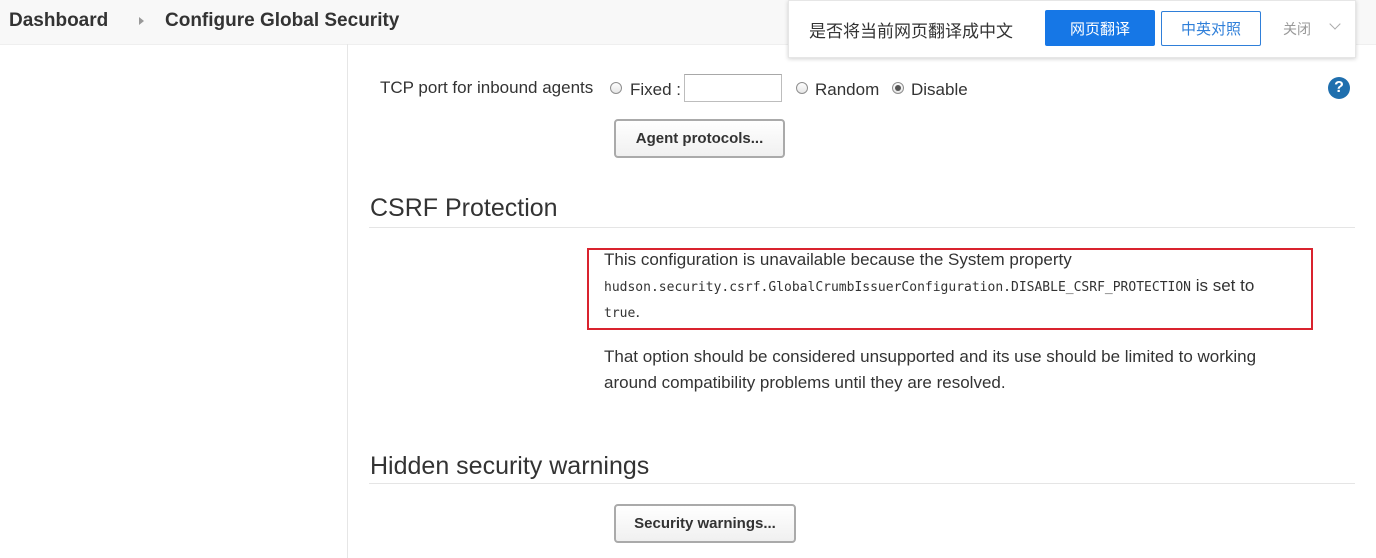  I want to click on breadcrumb-configure-global-security-link: Configure Global Security, so click(282, 21).